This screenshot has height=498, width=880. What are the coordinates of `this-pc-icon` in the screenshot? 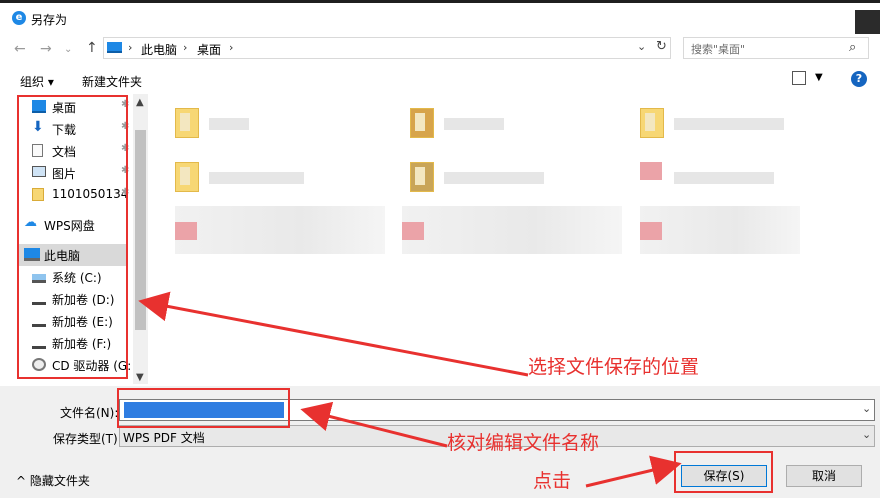 It's located at (114, 47).